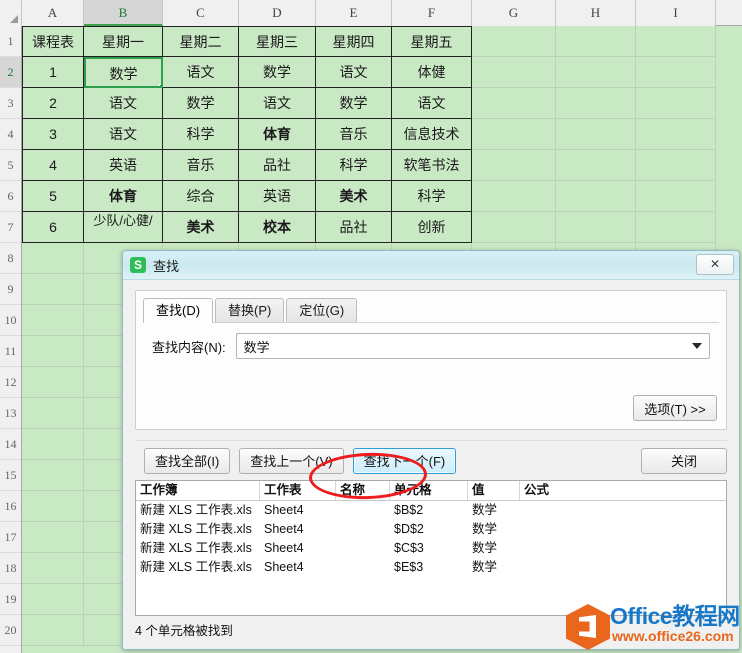 The height and width of the screenshot is (653, 742). I want to click on grid-cell-a8, so click(53, 258).